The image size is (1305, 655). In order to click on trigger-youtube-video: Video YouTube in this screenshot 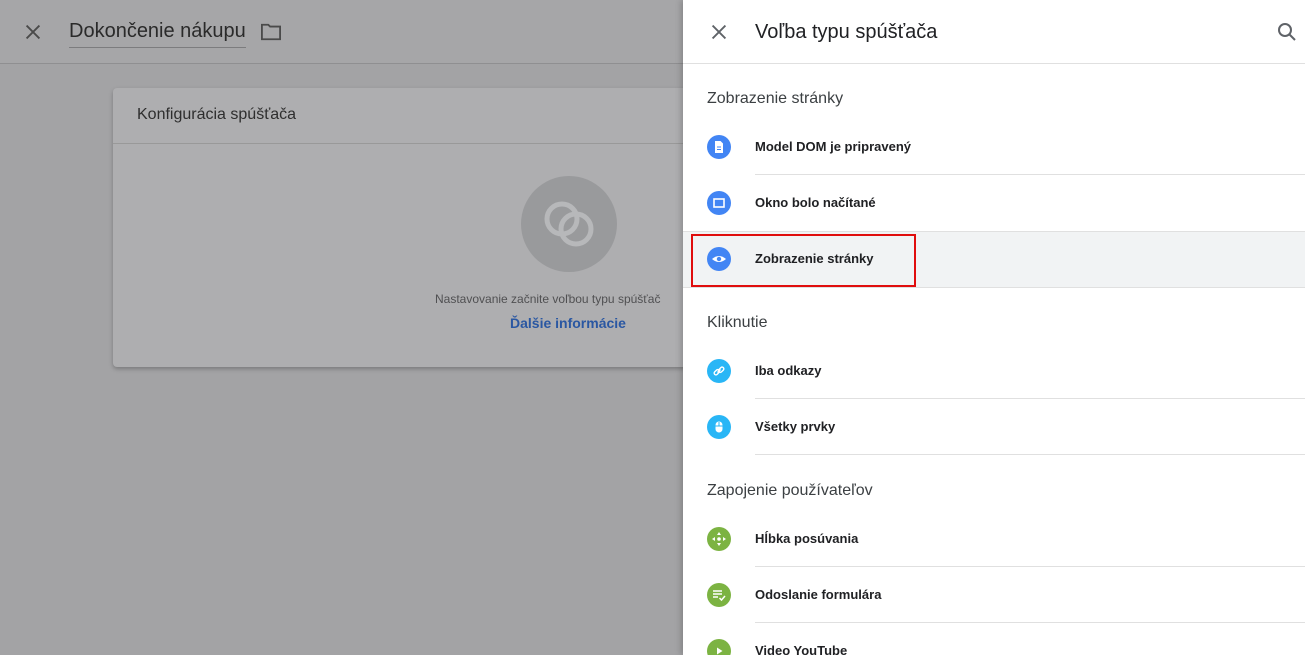, I will do `click(994, 639)`.